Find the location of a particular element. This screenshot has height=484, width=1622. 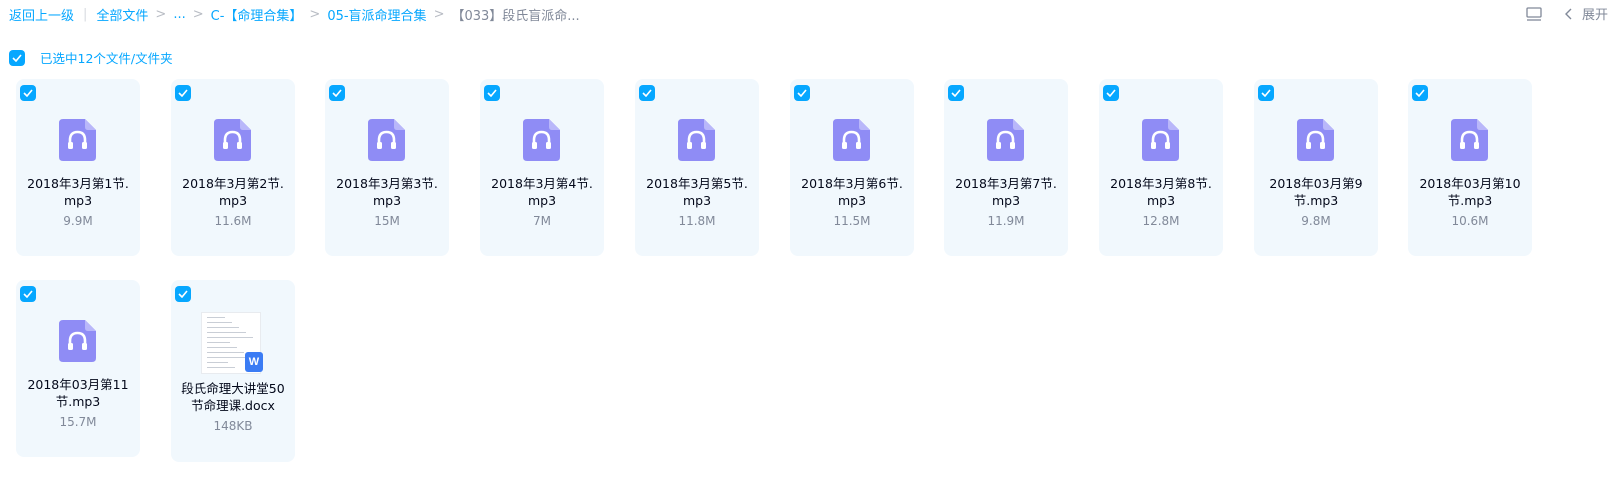

file-size: 15.7M is located at coordinates (78, 422).